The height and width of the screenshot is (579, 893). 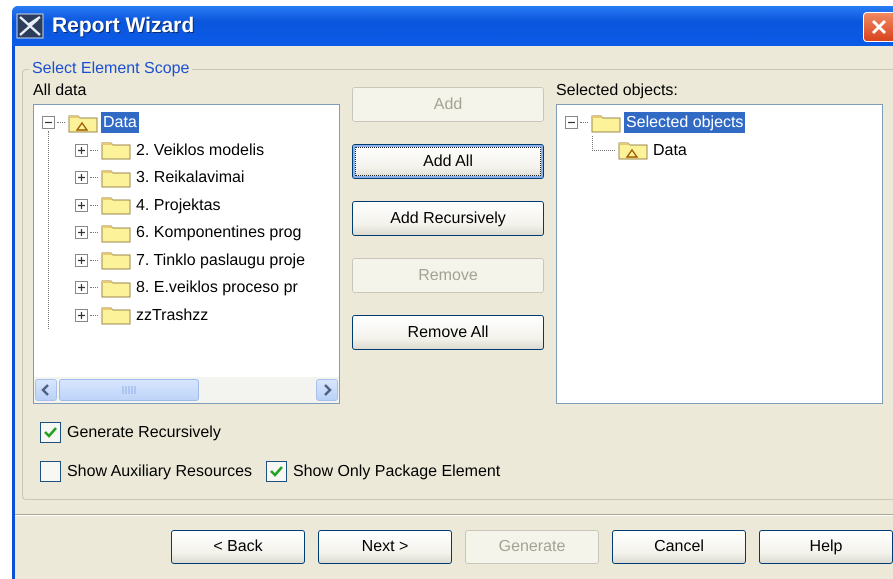 What do you see at coordinates (448, 218) in the screenshot?
I see `action-button: Add Recursively` at bounding box center [448, 218].